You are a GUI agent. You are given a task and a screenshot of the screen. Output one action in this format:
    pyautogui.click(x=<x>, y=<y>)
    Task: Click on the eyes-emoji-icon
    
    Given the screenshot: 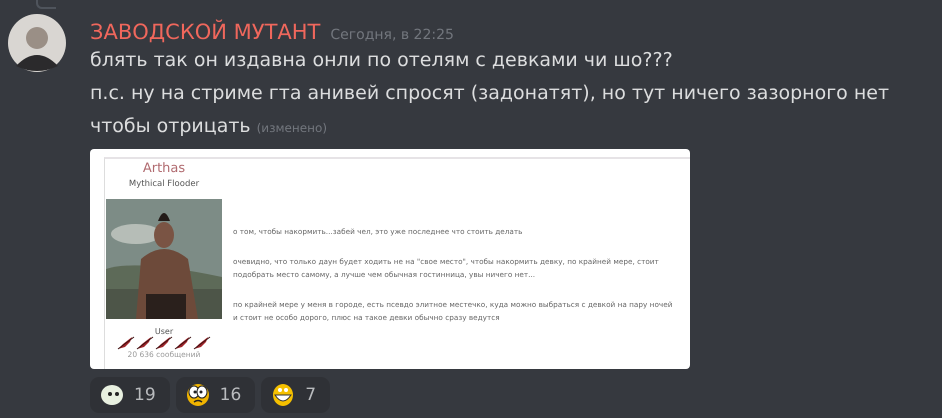 What is the action you would take?
    pyautogui.click(x=112, y=395)
    